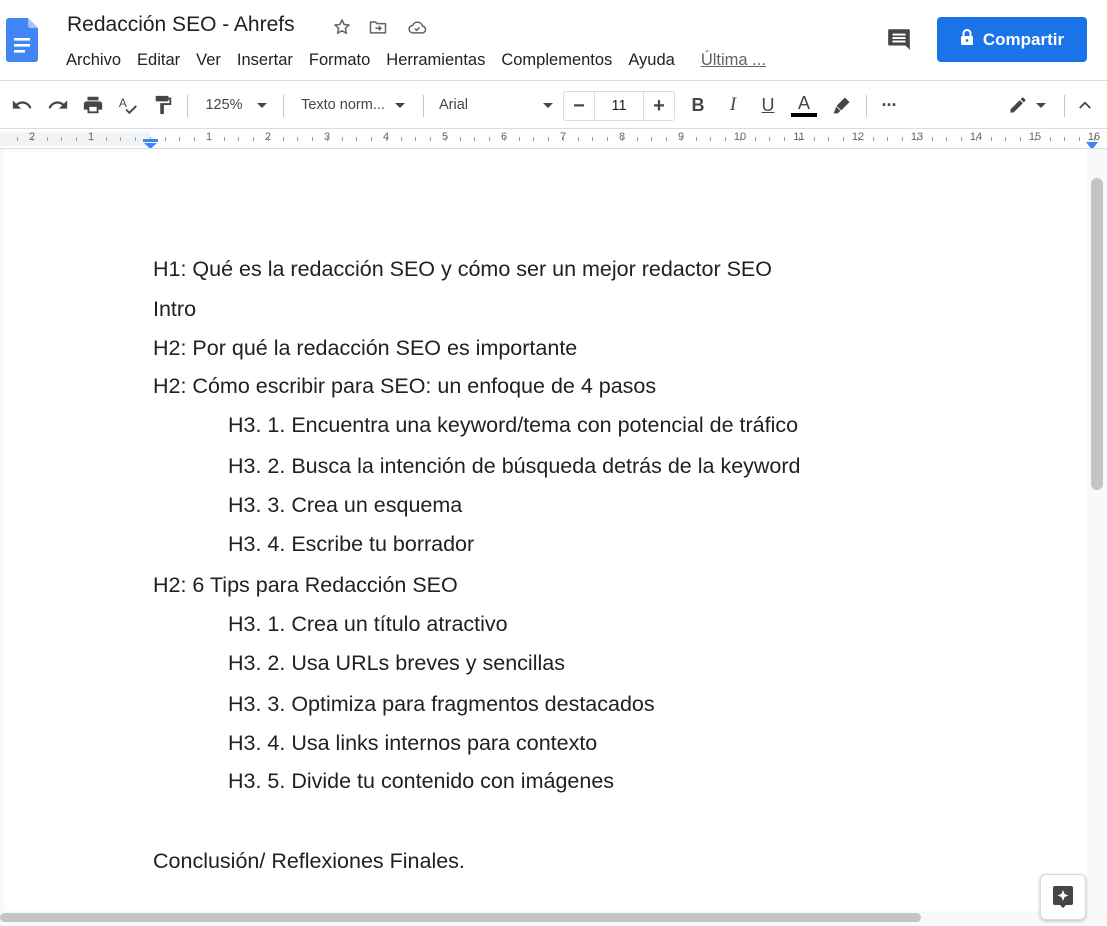 This screenshot has width=1107, height=926. I want to click on menu-editar: Editar, so click(158, 60).